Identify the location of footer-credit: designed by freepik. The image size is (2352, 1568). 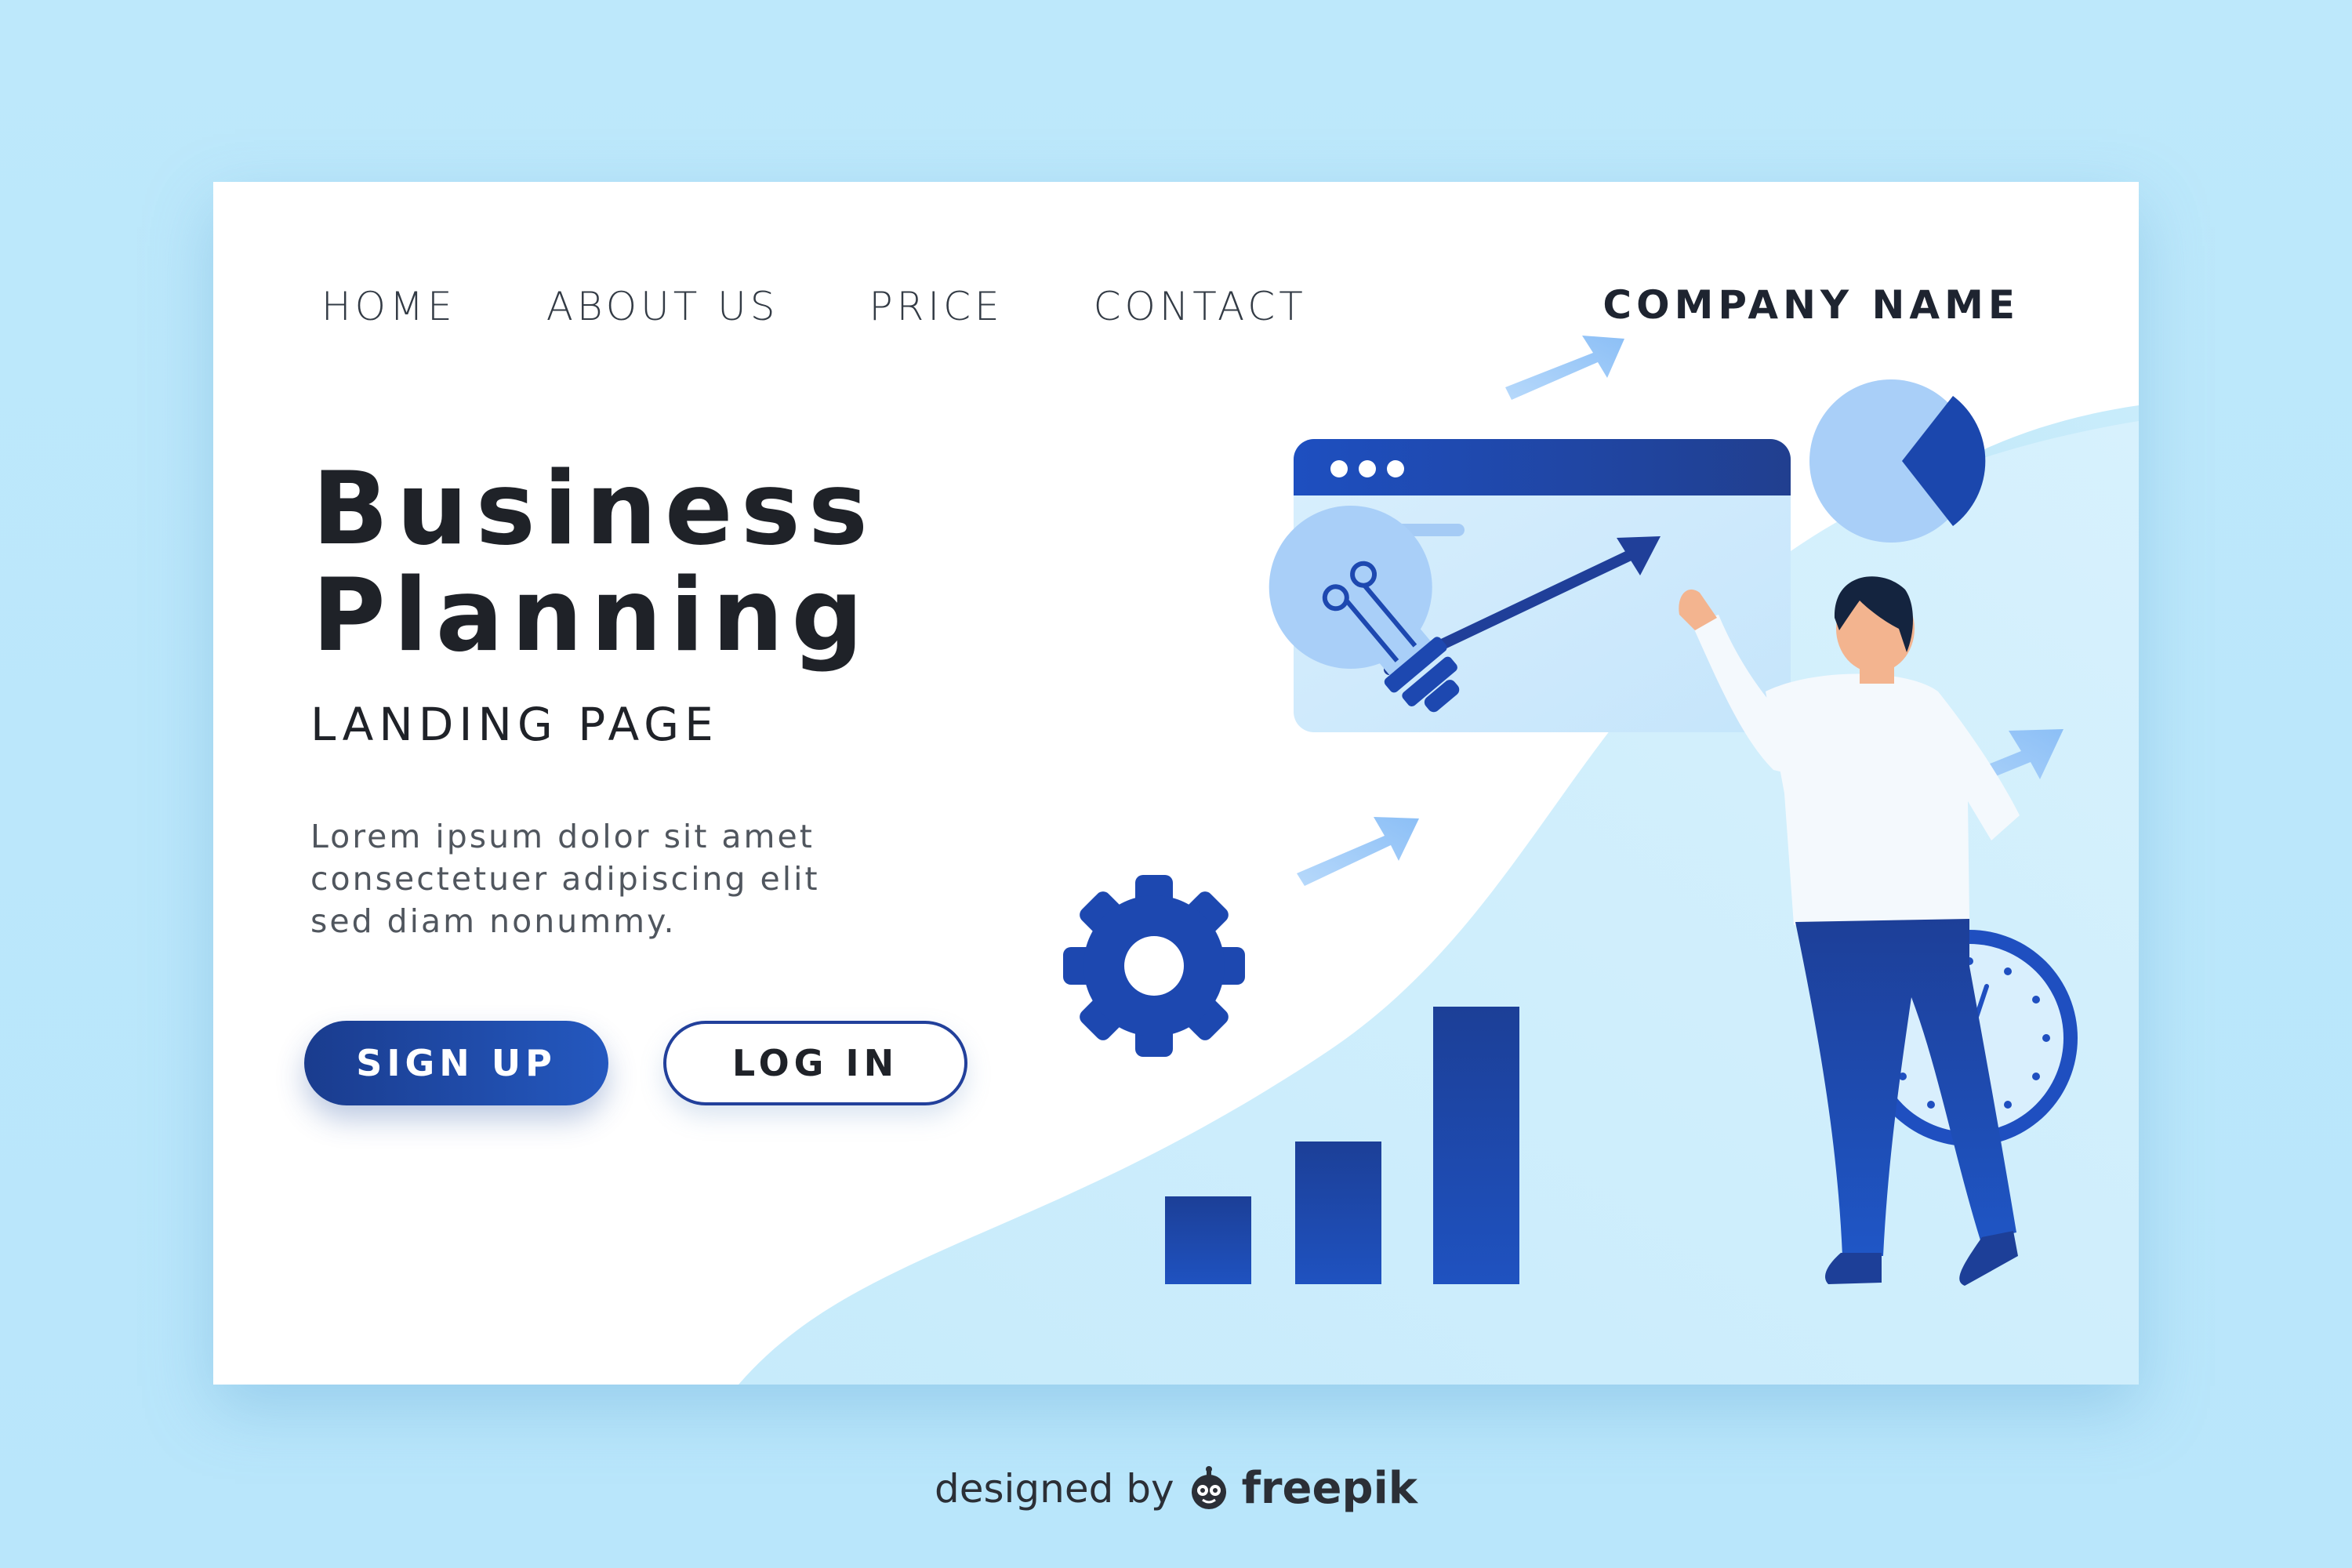
(1176, 1488).